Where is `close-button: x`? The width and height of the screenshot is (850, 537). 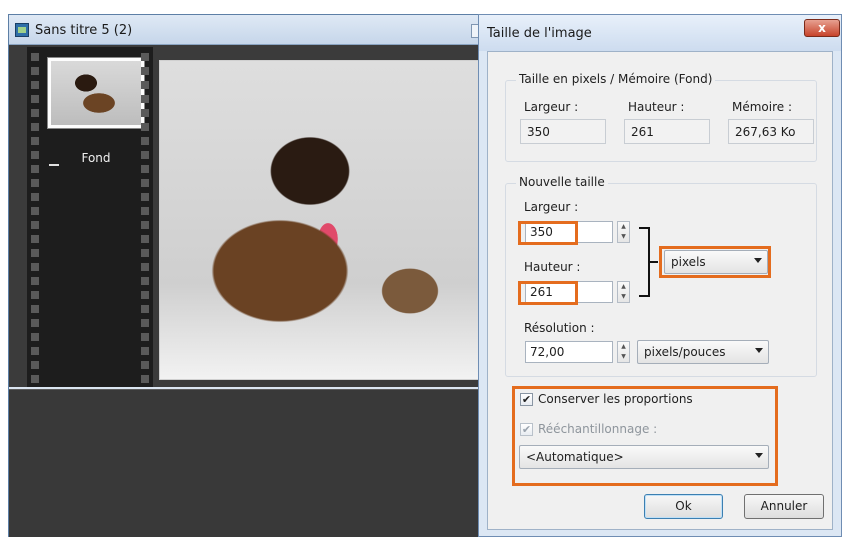 close-button: x is located at coordinates (822, 28).